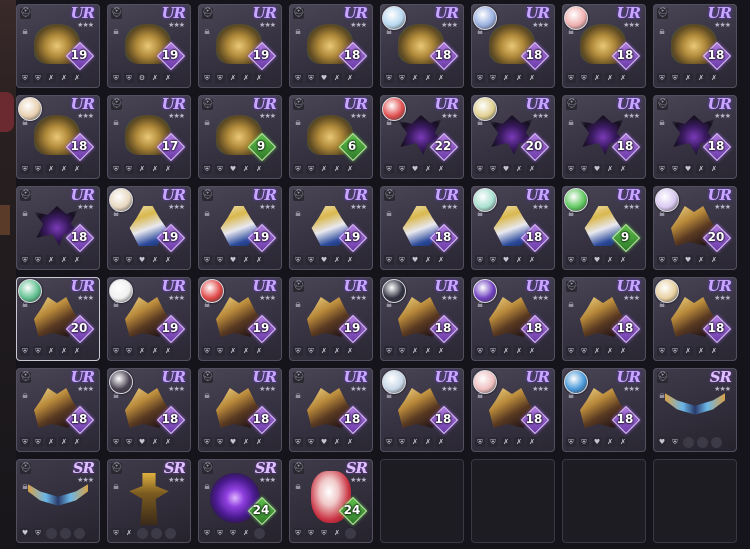 Image resolution: width=750 pixels, height=549 pixels. I want to click on equipment-card: ⛑ 🔒︎ UR ★★★ 9 ⛨ ⛨ ♥ ✗ ✗, so click(240, 137).